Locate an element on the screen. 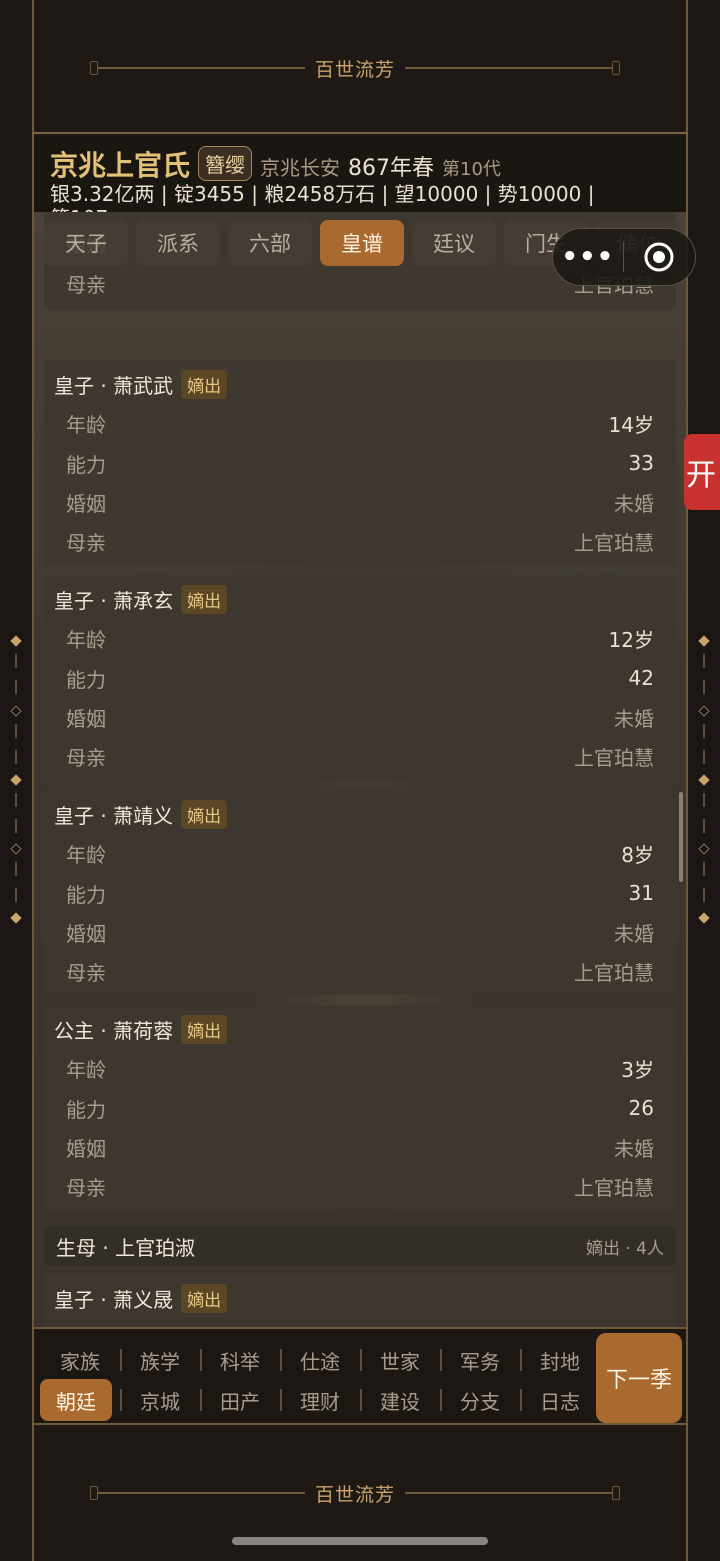  nav-jingcheng: 京城 is located at coordinates (160, 1400).